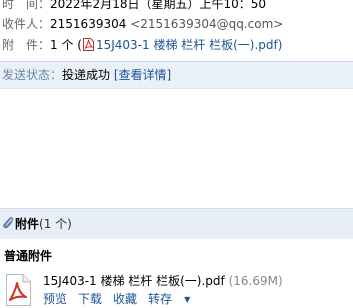  What do you see at coordinates (187, 45) in the screenshot?
I see `attachment-file-link: 15J403-1 楼梯 栏杆 栏板(一).pdf` at bounding box center [187, 45].